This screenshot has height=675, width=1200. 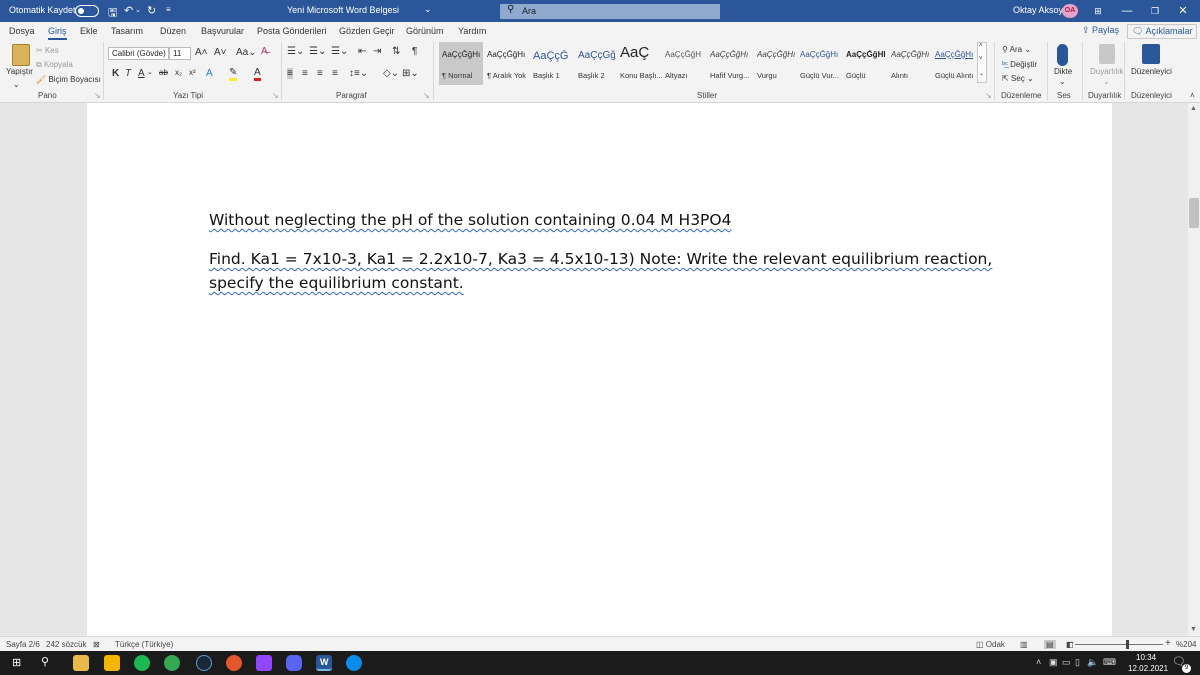 What do you see at coordinates (324, 663) in the screenshot?
I see `word-icon: W` at bounding box center [324, 663].